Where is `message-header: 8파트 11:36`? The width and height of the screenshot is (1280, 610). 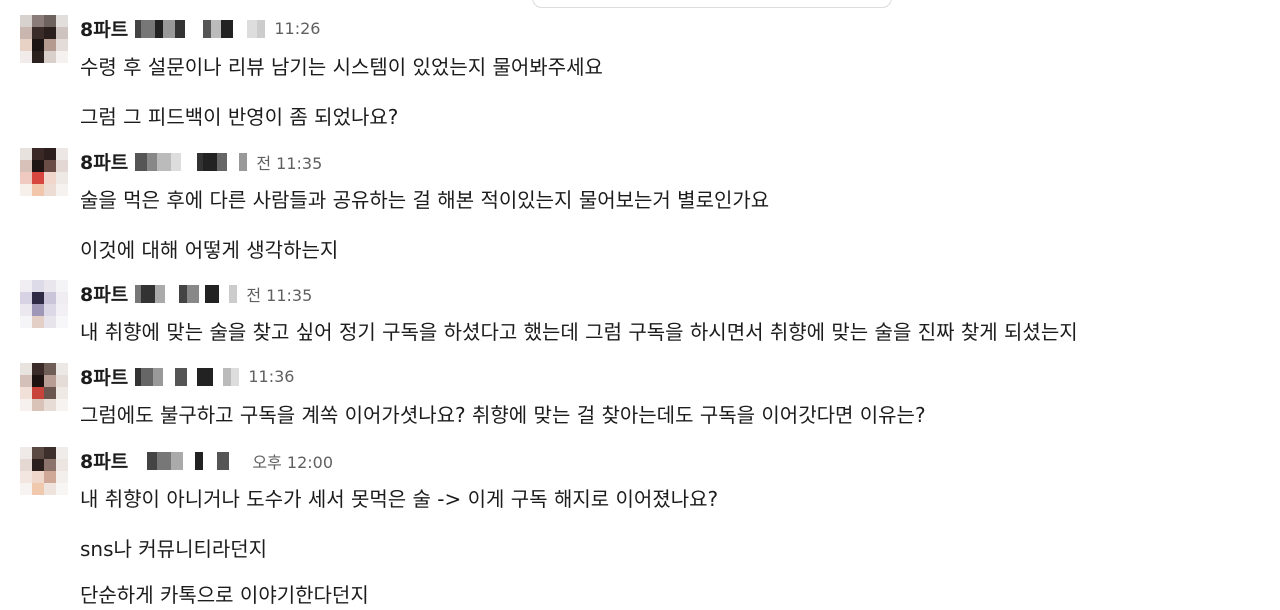
message-header: 8파트 11:36 is located at coordinates (187, 376).